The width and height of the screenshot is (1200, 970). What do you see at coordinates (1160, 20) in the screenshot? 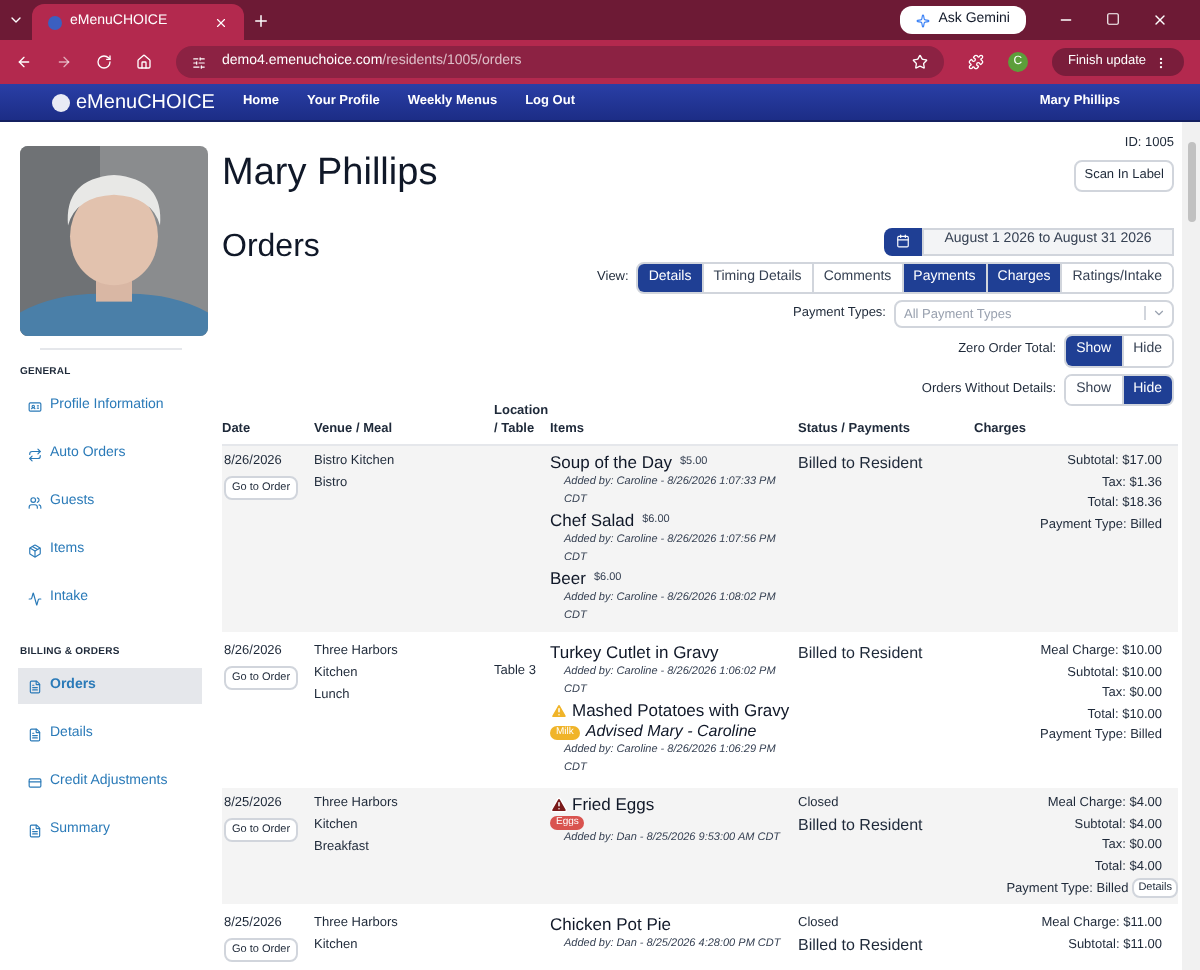
I see `close-window-icon` at bounding box center [1160, 20].